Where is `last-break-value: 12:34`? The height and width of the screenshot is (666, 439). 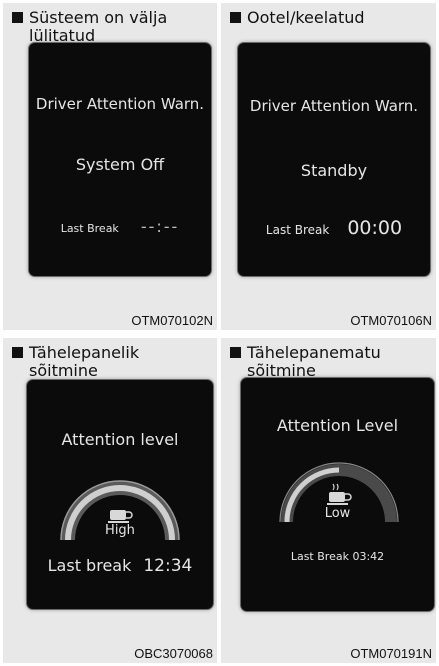
last-break-value: 12:34 is located at coordinates (168, 566).